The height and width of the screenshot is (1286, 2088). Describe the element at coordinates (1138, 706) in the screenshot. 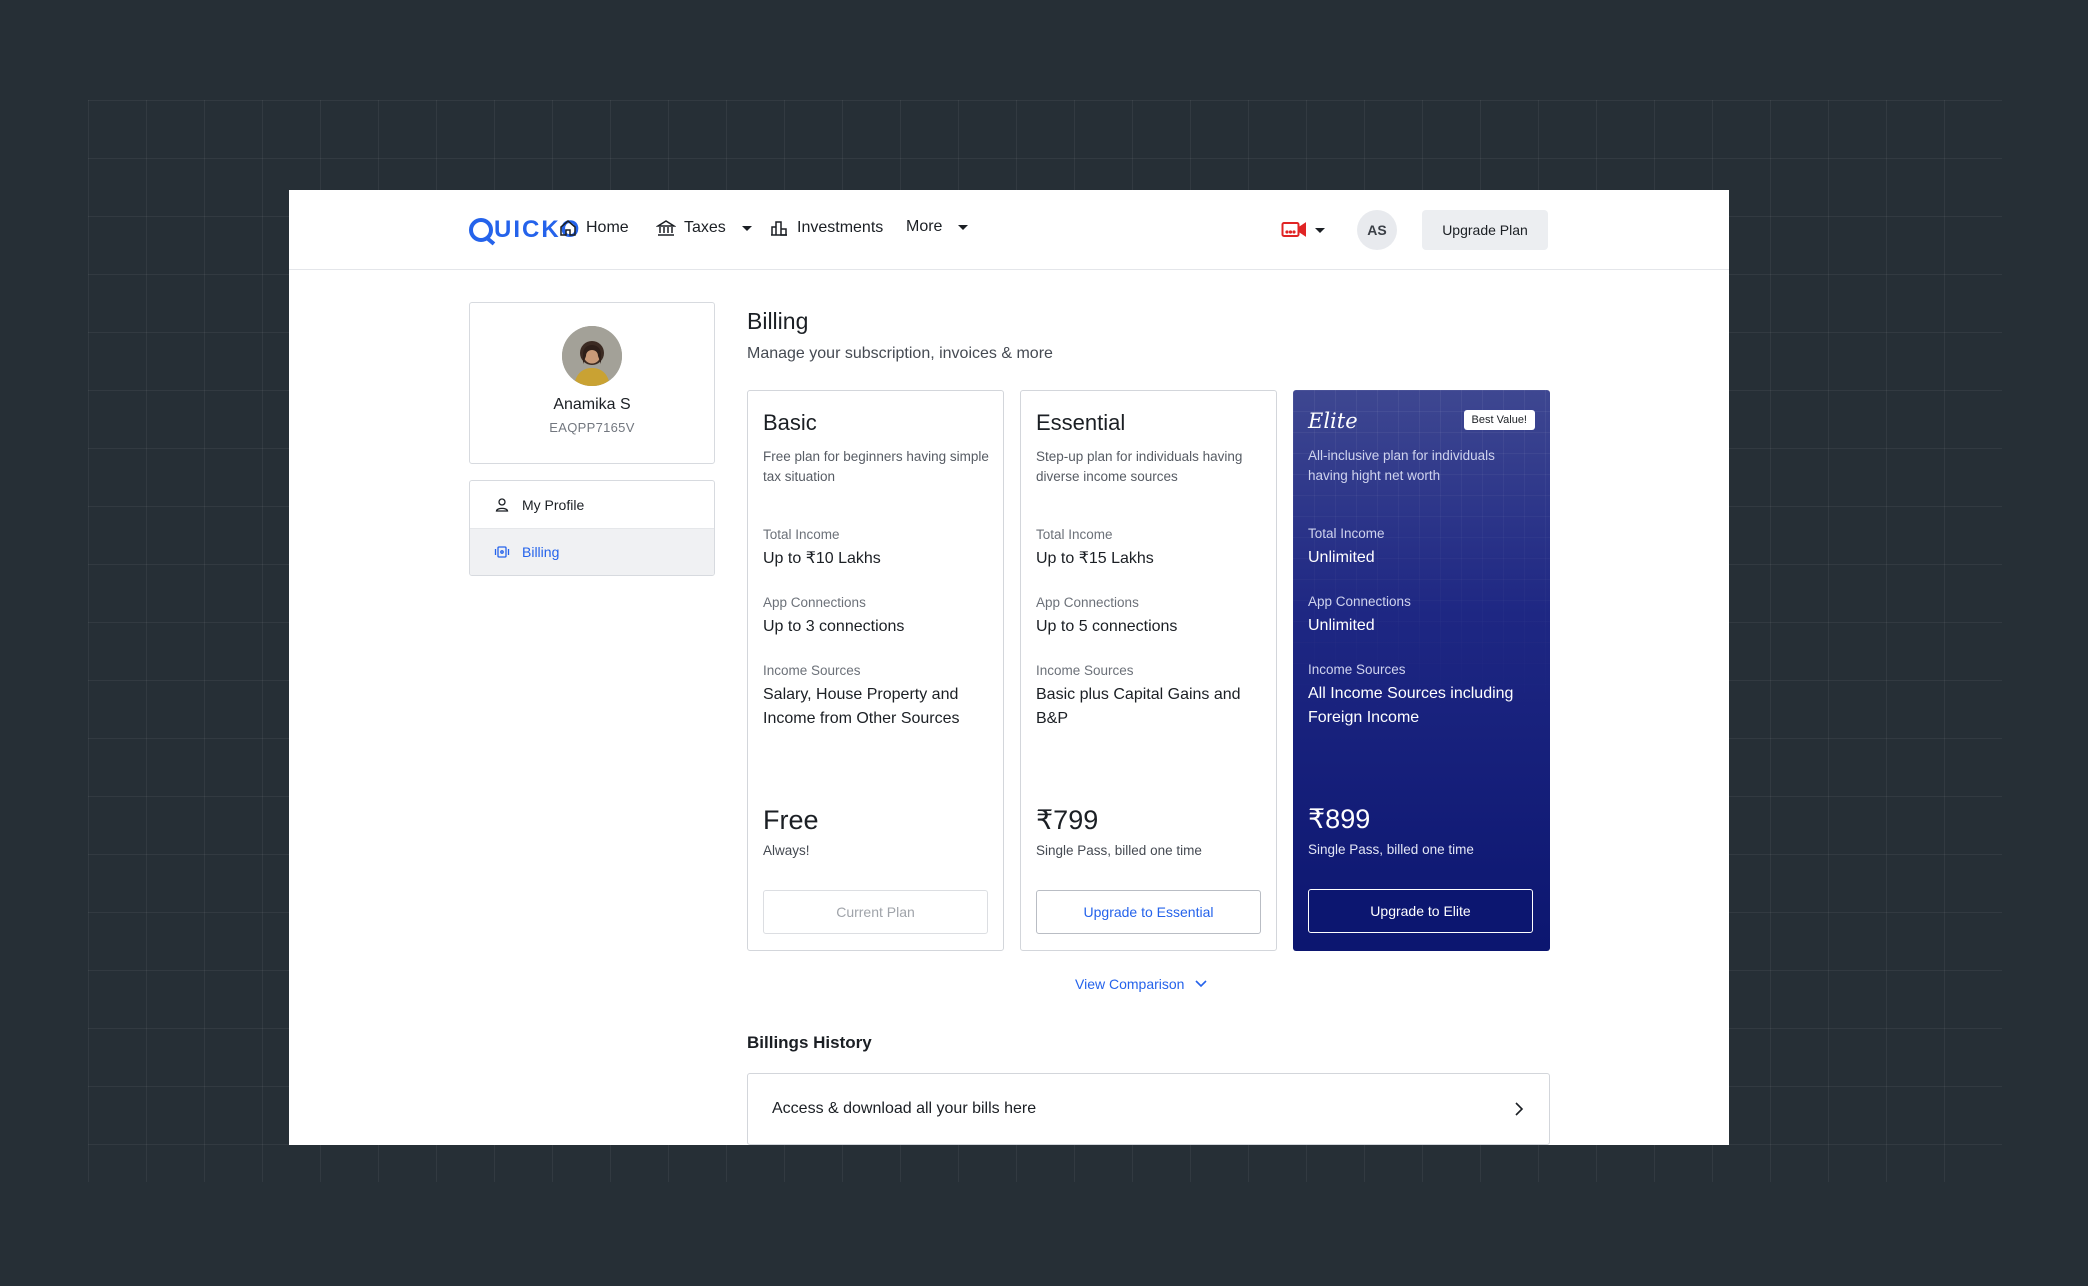

I see `income-sources-value: Basic plus Capital Gains and B&P` at that location.